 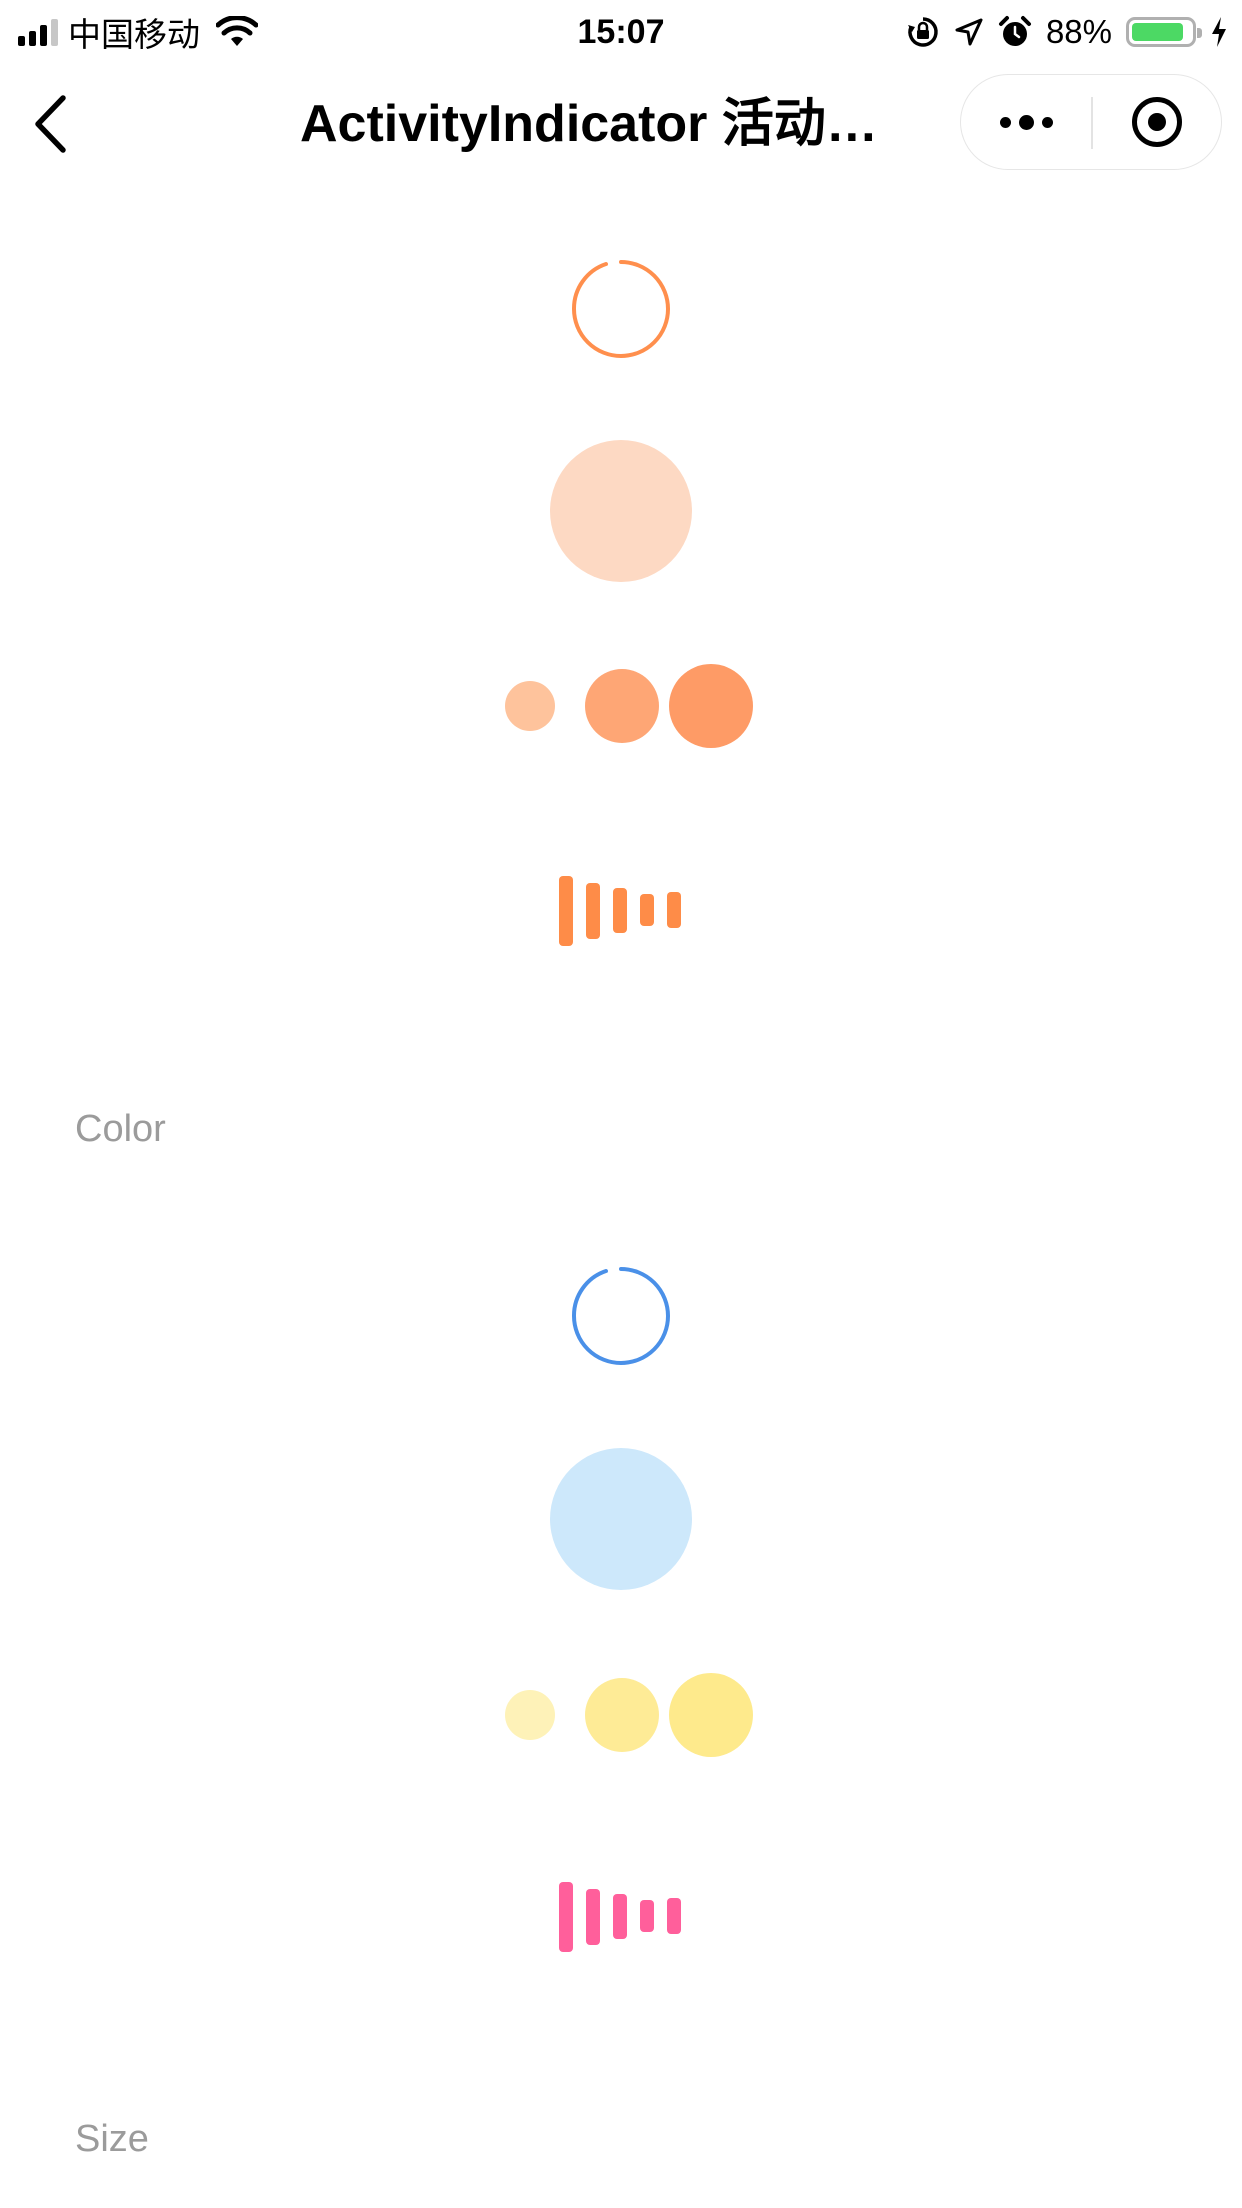 What do you see at coordinates (621, 32) in the screenshot?
I see `status-bar: 中国移动 15:07 88%` at bounding box center [621, 32].